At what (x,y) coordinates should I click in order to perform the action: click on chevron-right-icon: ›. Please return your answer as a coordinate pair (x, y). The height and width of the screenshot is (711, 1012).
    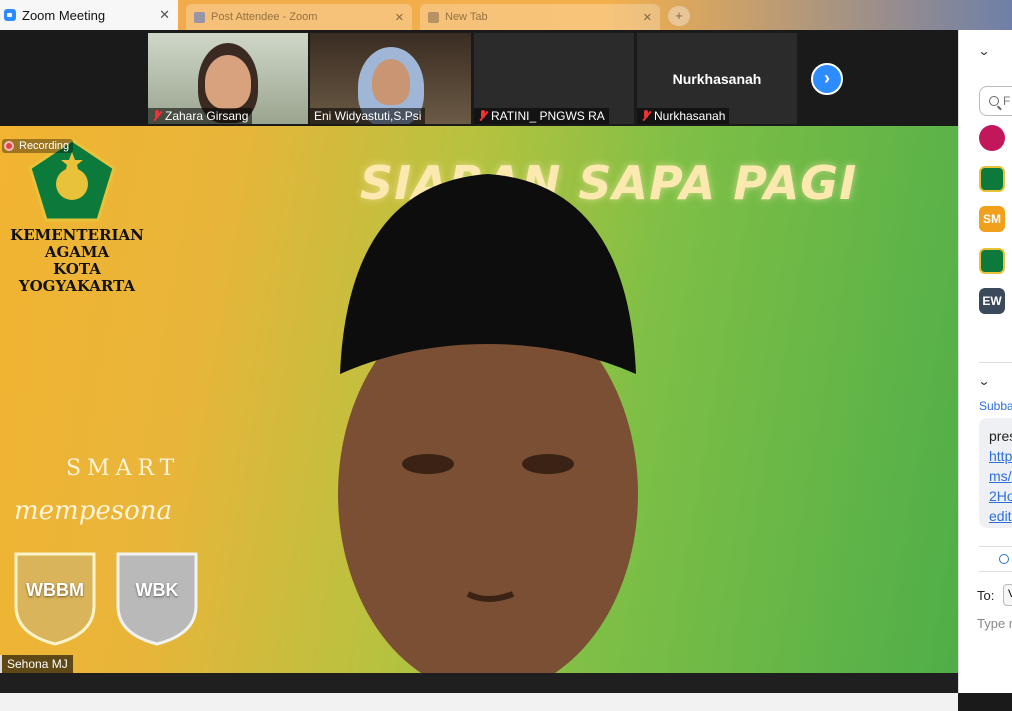
    Looking at the image, I should click on (827, 78).